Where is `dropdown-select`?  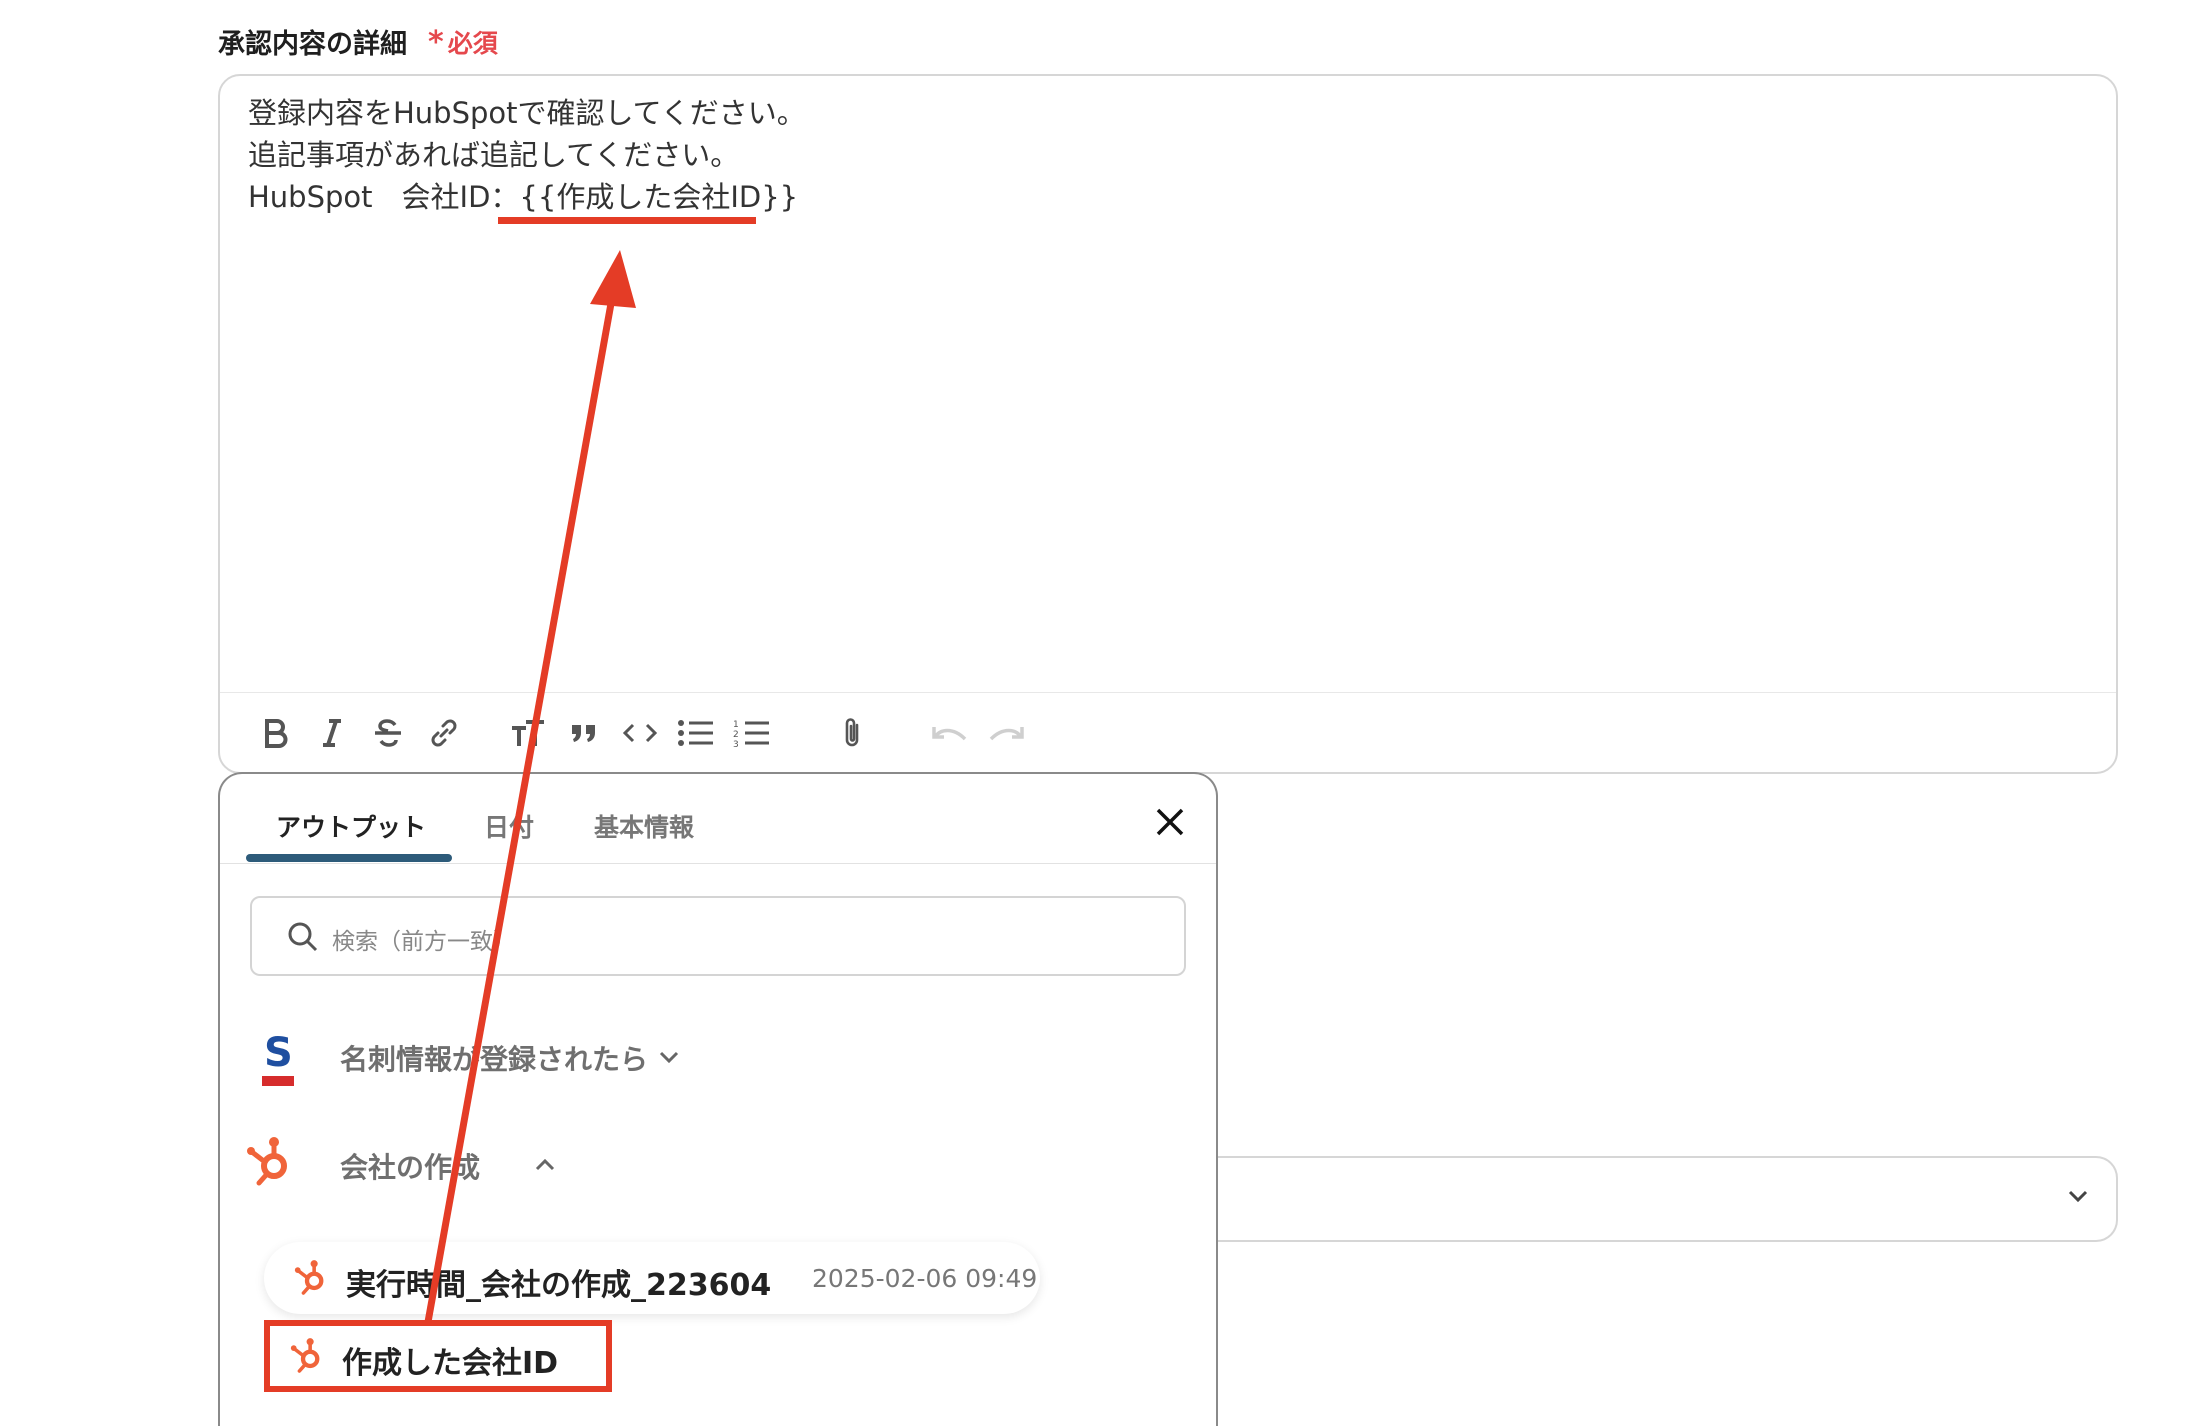 dropdown-select is located at coordinates (1667, 1199).